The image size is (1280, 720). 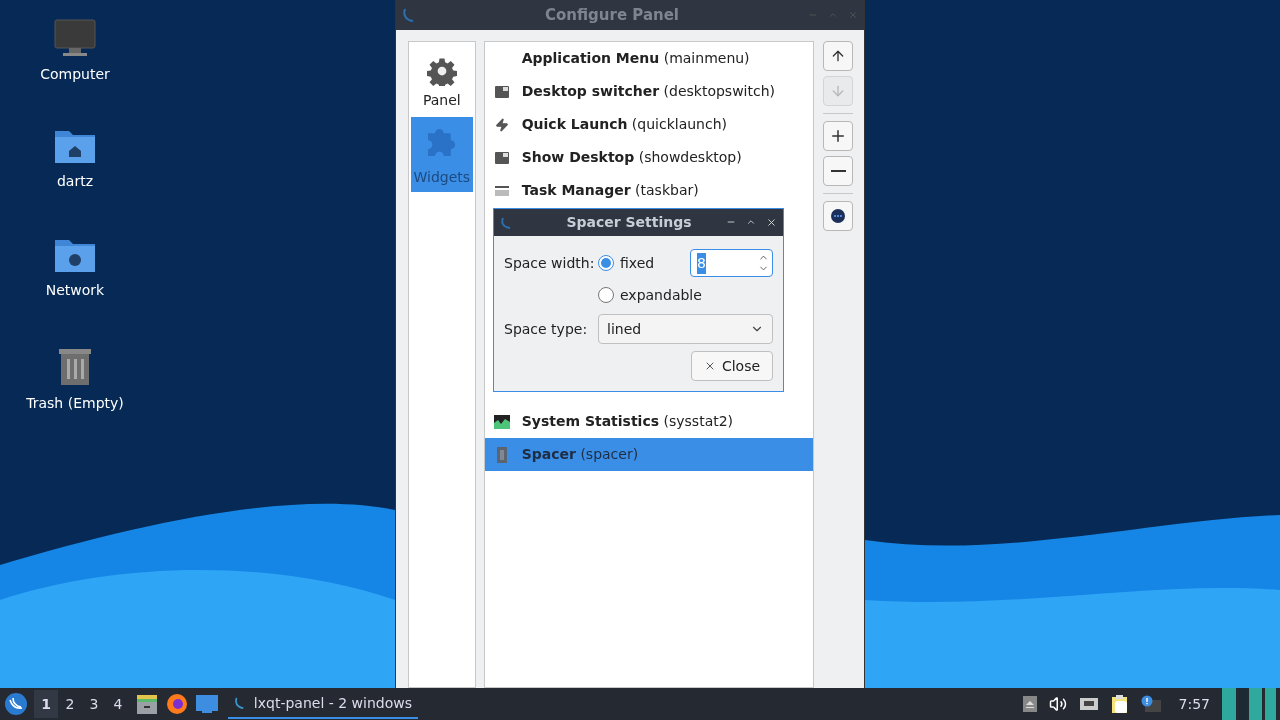 I want to click on widget-row: Task Manager (taskbar), so click(x=649, y=190).